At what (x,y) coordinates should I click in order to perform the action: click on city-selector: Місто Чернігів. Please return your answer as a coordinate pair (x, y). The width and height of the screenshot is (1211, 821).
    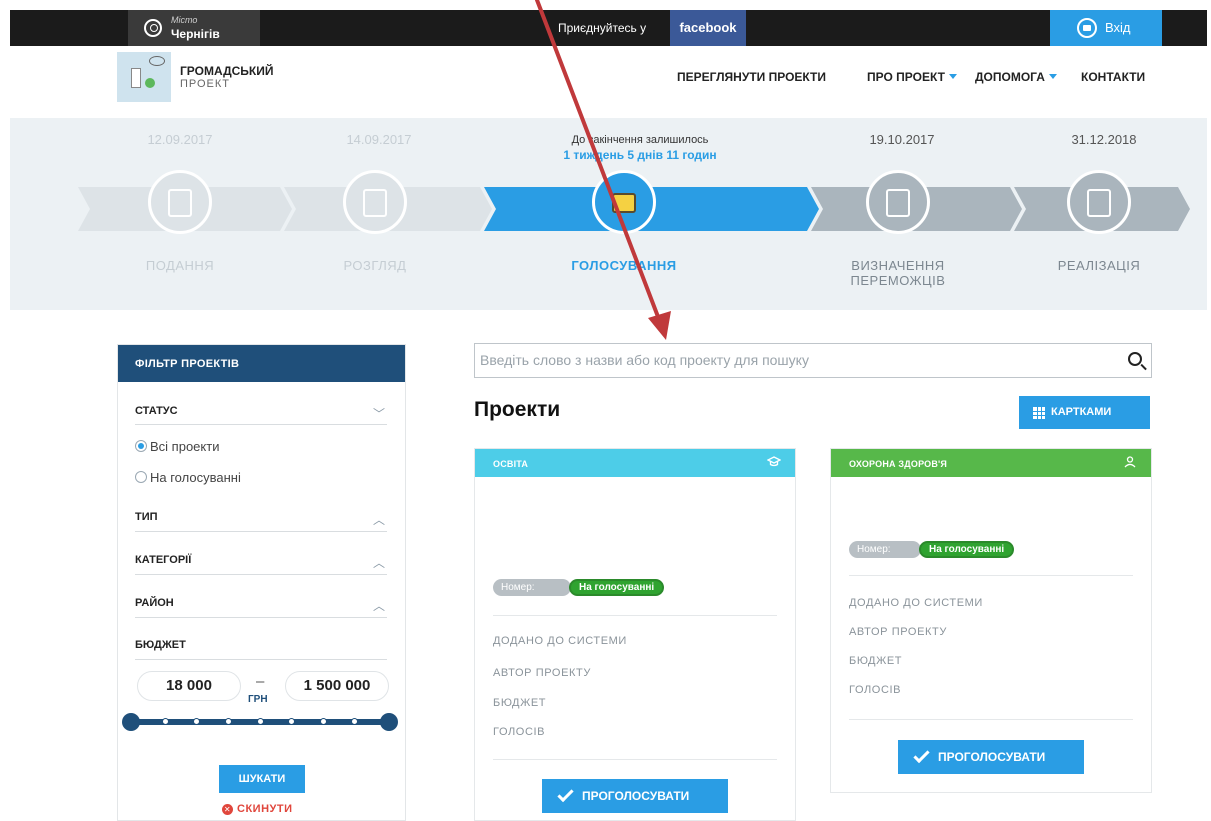
    Looking at the image, I should click on (194, 28).